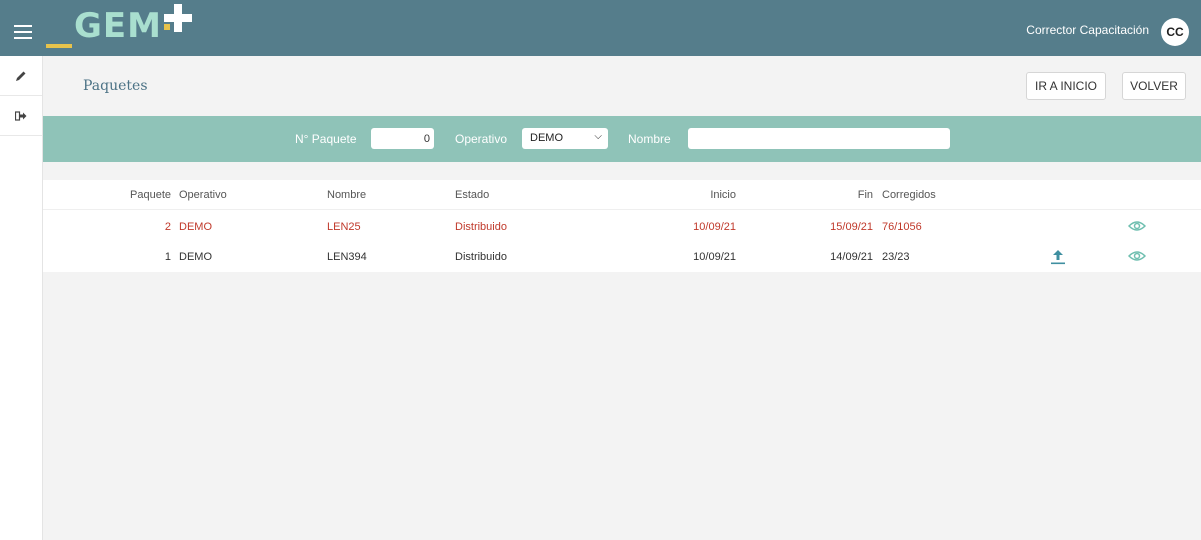 The height and width of the screenshot is (540, 1201). Describe the element at coordinates (203, 195) in the screenshot. I see `column-header-operativo: Operativo` at that location.